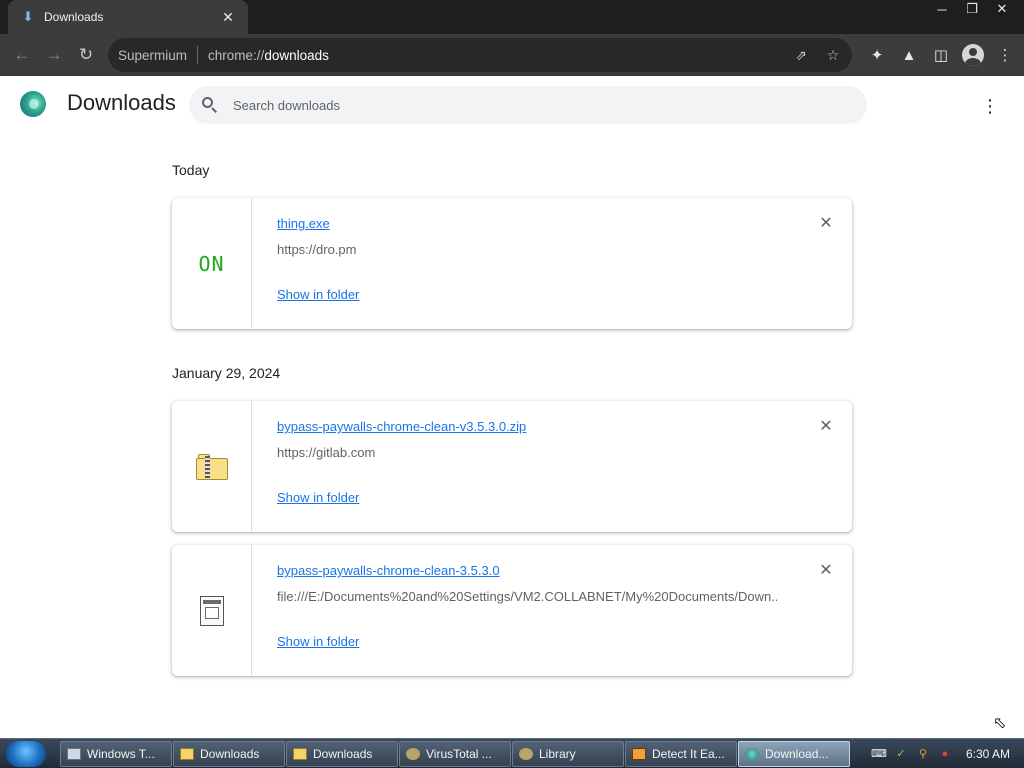 The width and height of the screenshot is (1024, 768). Describe the element at coordinates (533, 105) in the screenshot. I see `search-input` at that location.